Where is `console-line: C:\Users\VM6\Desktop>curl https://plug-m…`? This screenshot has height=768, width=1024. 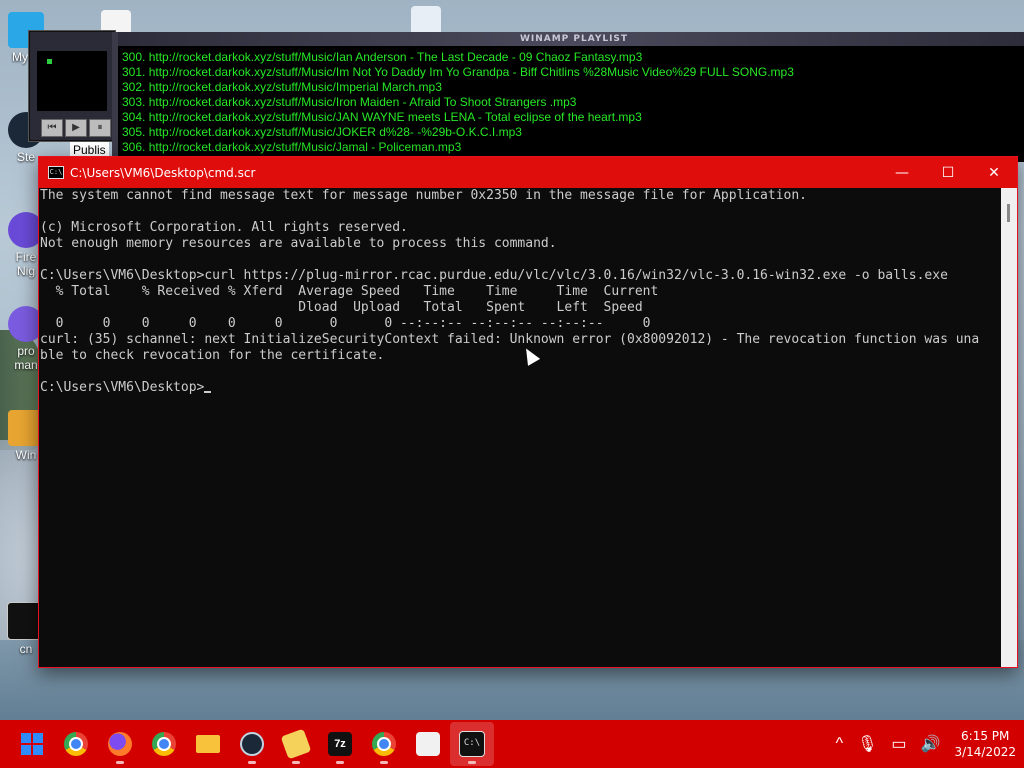 console-line: C:\Users\VM6\Desktop>curl https://plug-m… is located at coordinates (494, 275).